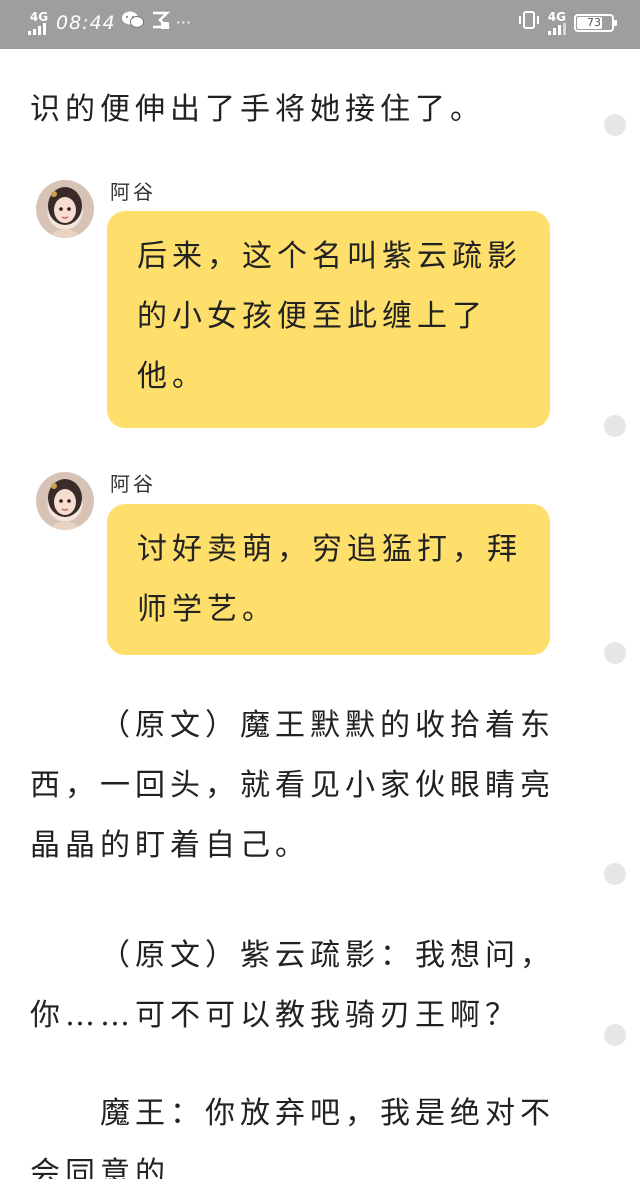  Describe the element at coordinates (595, 22) in the screenshot. I see `battery-icon: 73` at that location.